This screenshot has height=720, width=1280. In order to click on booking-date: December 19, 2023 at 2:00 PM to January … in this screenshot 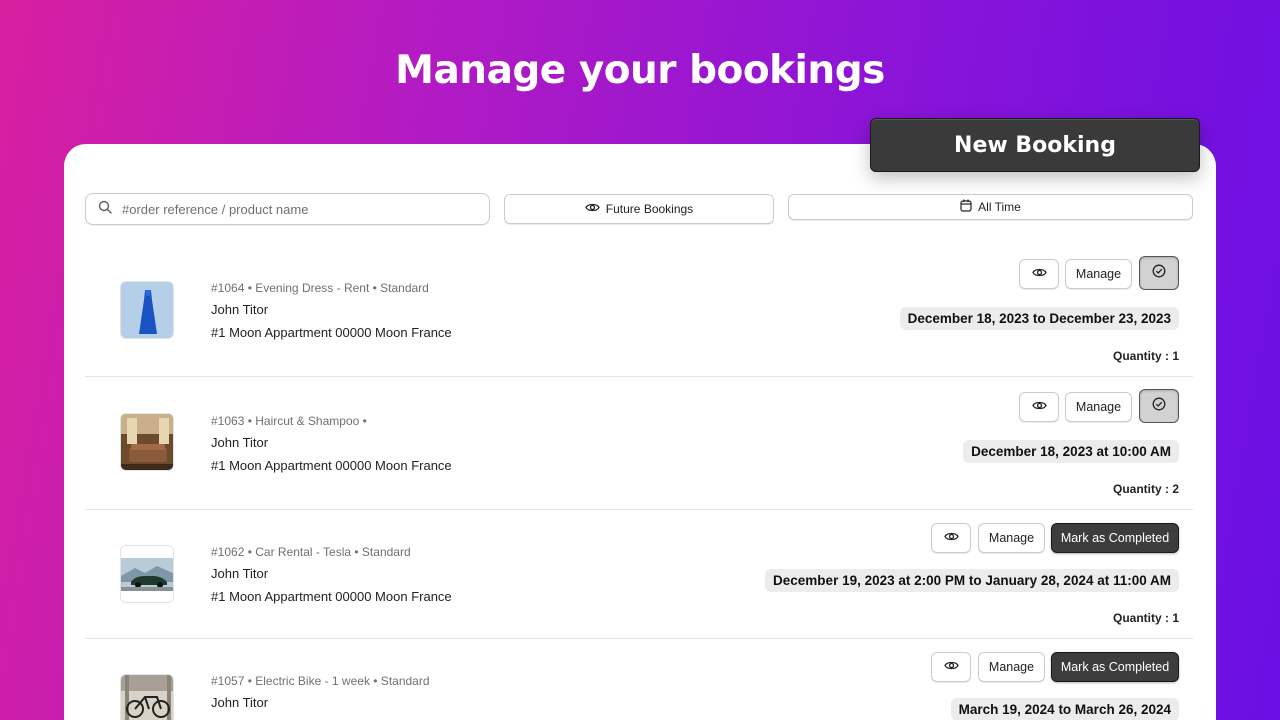, I will do `click(972, 580)`.